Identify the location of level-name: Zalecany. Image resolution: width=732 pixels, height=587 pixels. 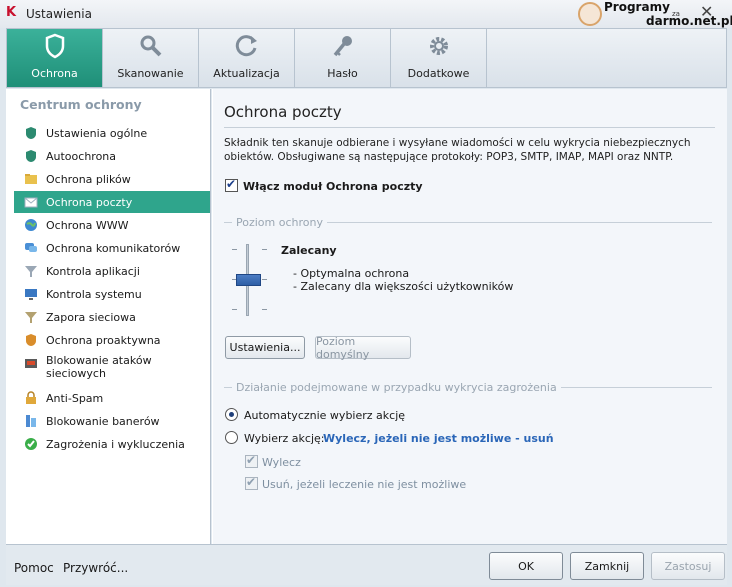
(309, 250).